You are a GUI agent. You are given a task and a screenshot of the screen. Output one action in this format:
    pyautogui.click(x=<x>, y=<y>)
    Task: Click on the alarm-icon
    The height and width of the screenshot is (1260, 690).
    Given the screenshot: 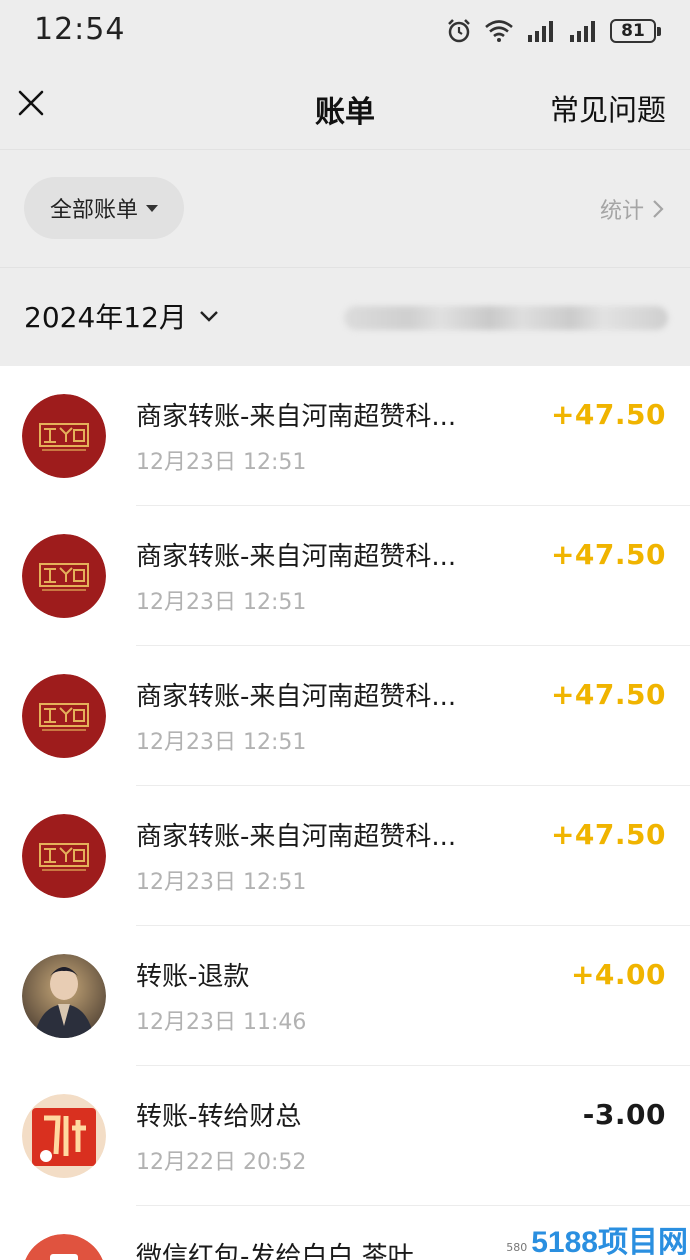 What is the action you would take?
    pyautogui.click(x=459, y=31)
    